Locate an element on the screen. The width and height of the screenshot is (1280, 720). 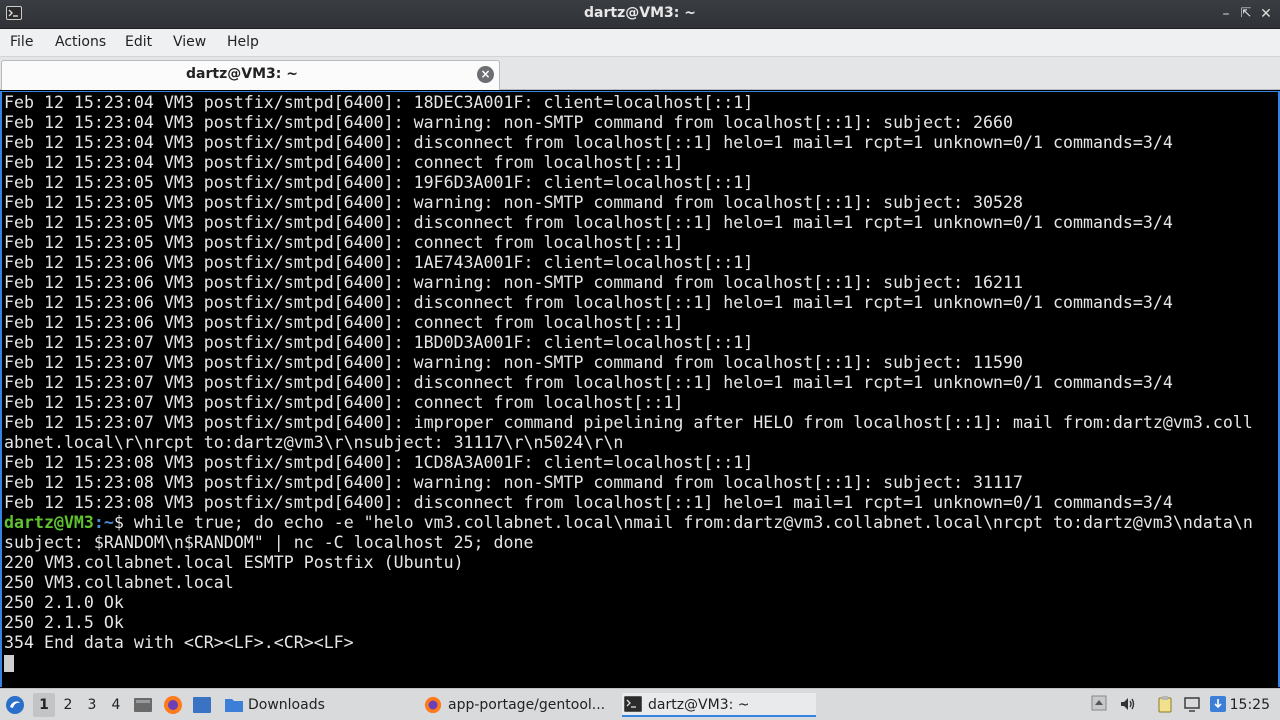
file-manager-launcher-icon is located at coordinates (144, 705).